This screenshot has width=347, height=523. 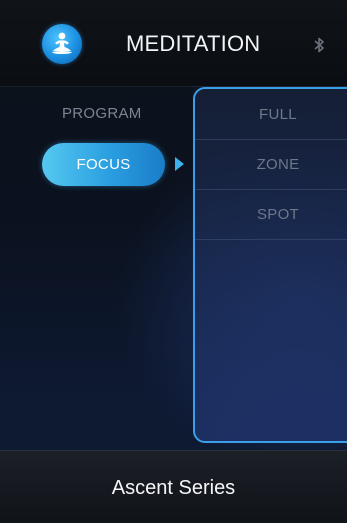 I want to click on option-zone: ZONE, so click(x=271, y=164).